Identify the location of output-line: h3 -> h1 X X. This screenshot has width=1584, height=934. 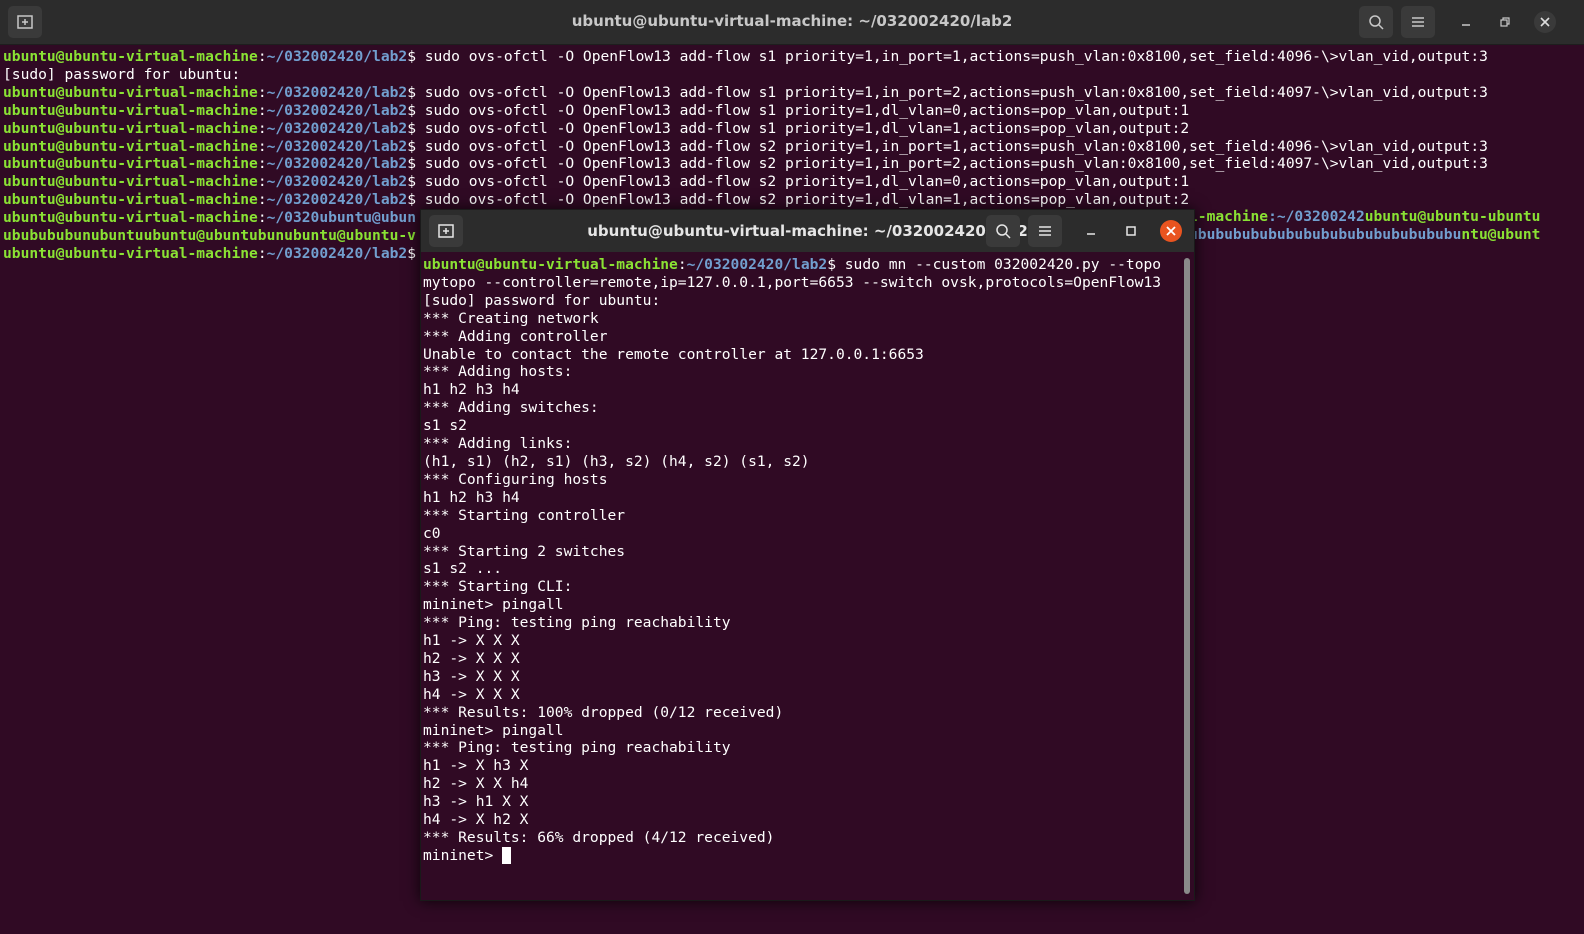
(476, 802).